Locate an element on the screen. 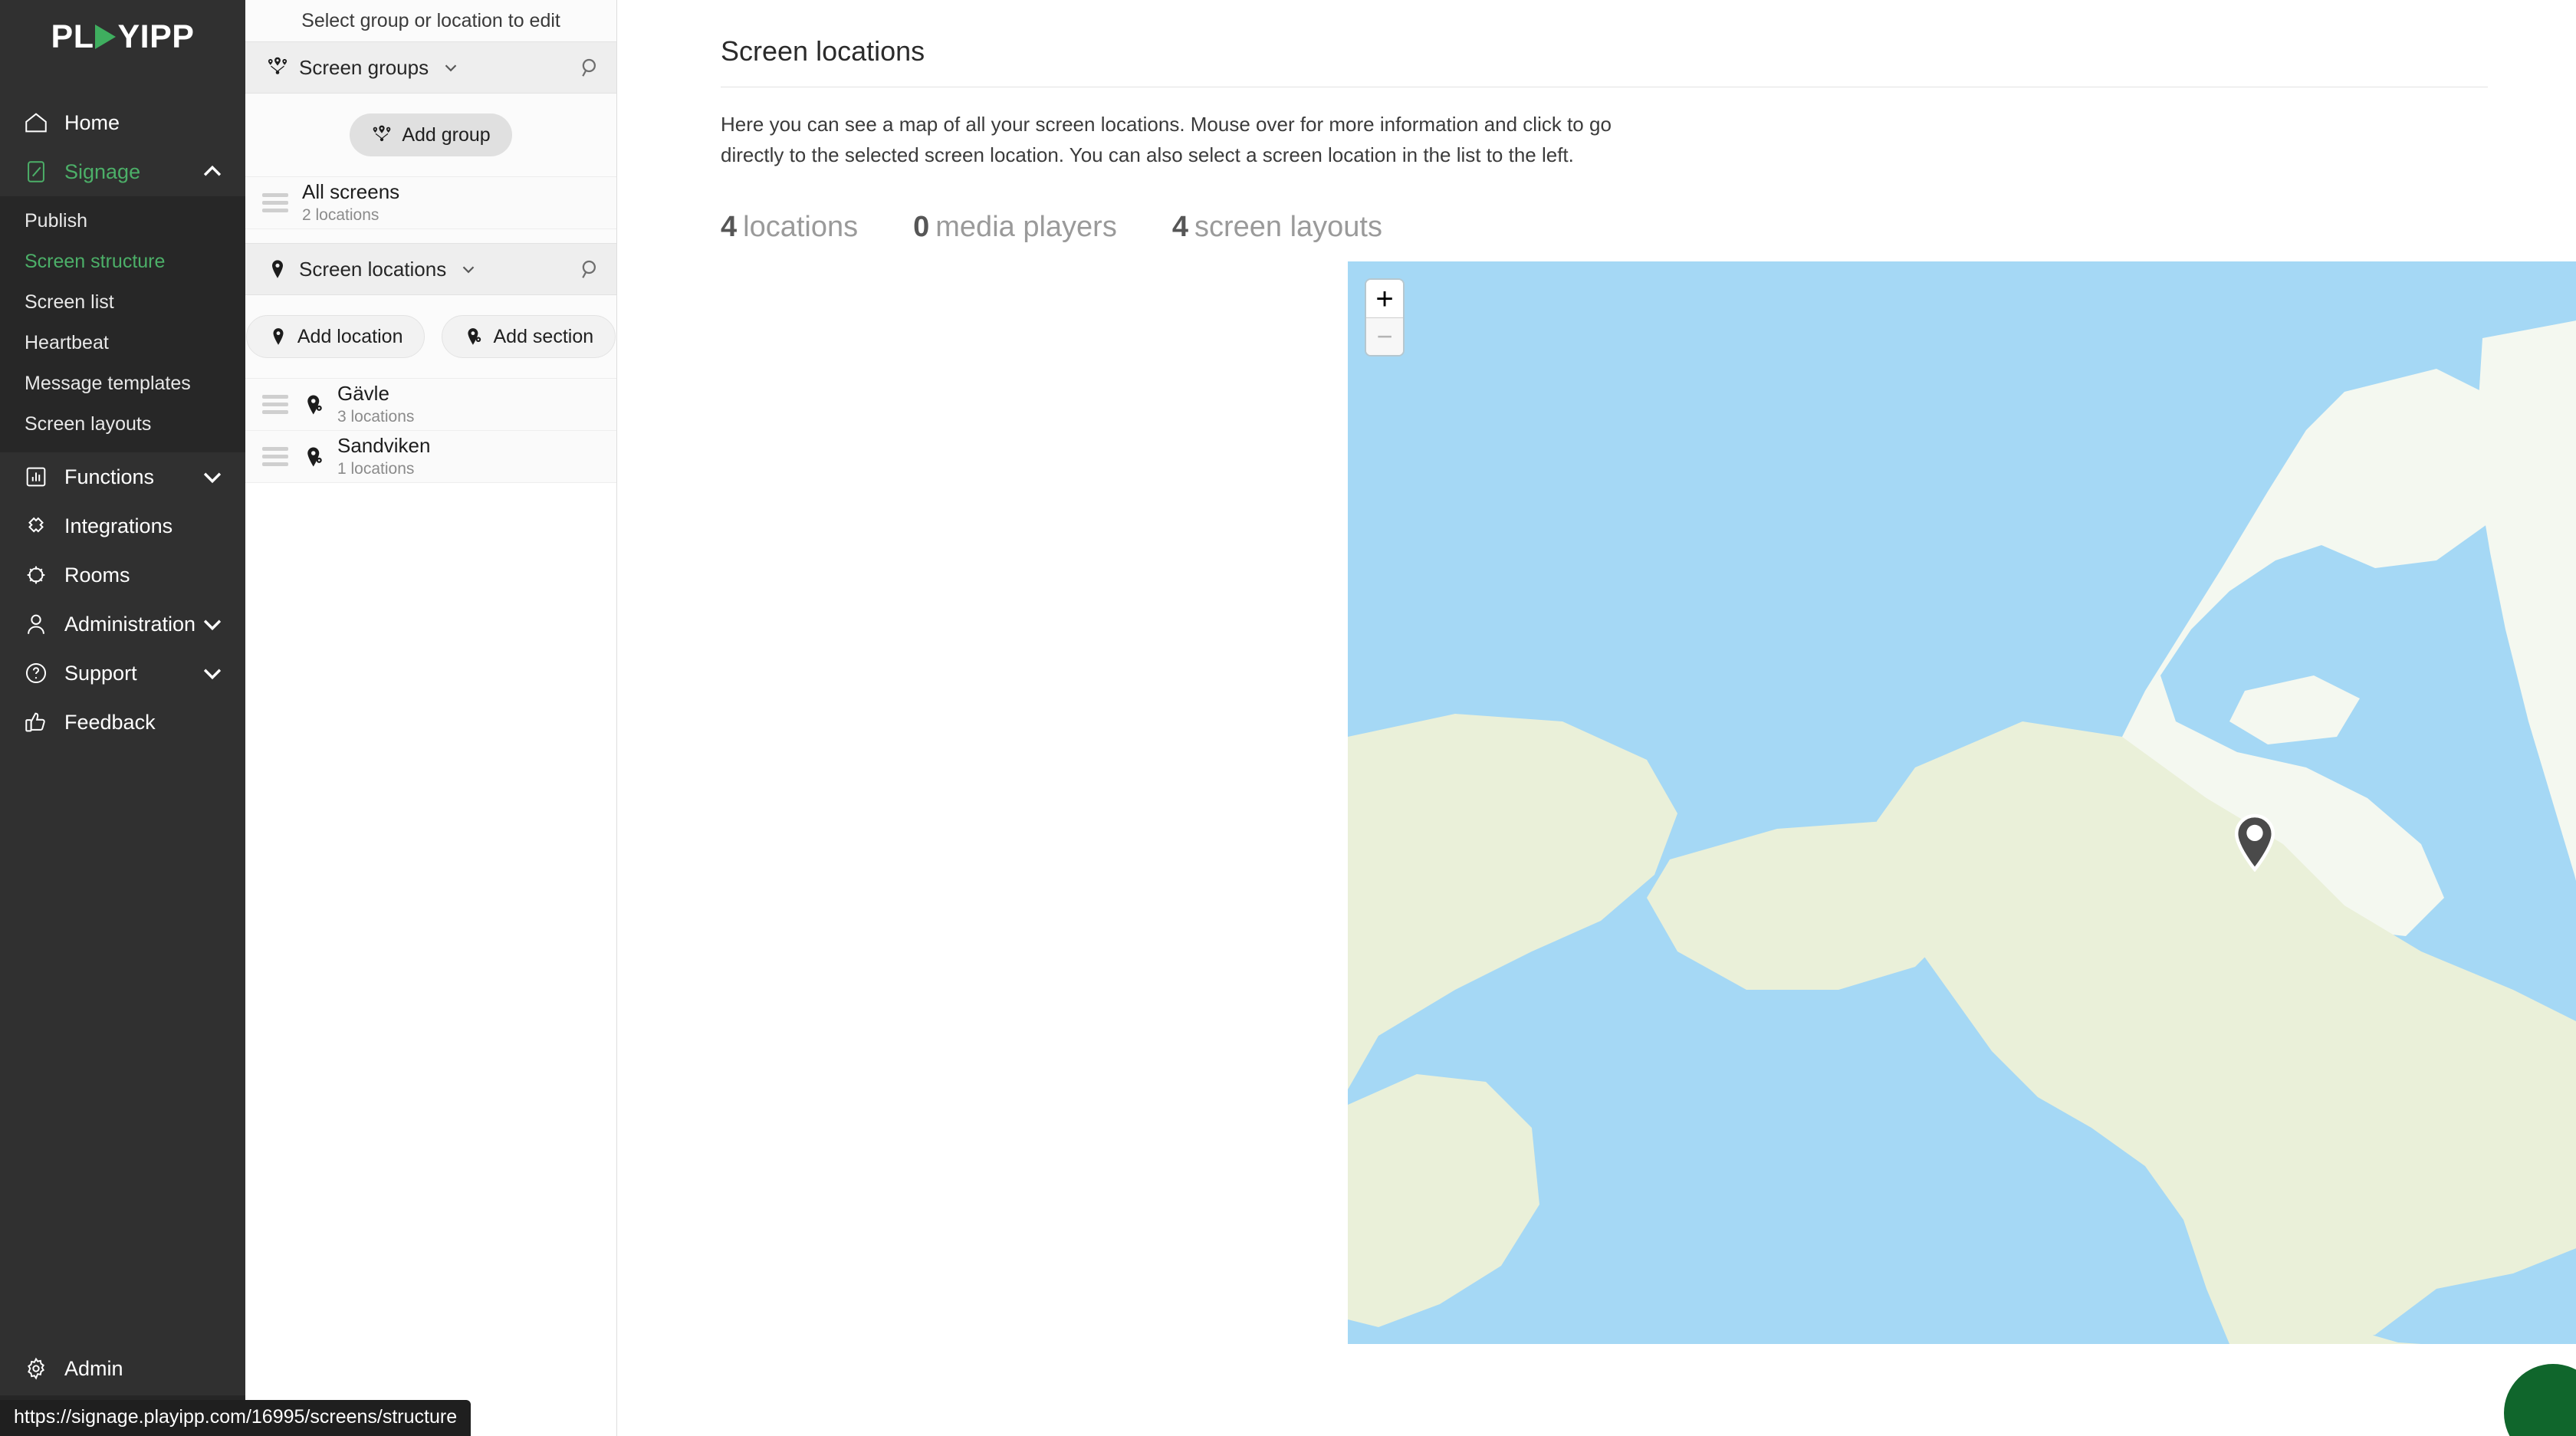 The image size is (2576, 1436). sidebar-subitem-publish: Publish is located at coordinates (123, 221).